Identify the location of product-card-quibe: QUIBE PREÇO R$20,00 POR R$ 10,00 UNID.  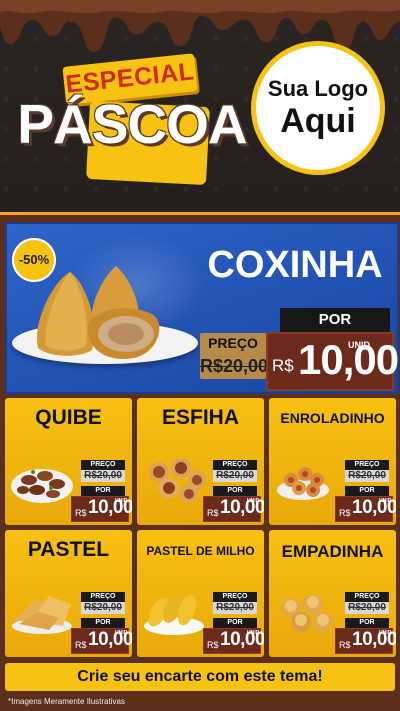
(68, 461).